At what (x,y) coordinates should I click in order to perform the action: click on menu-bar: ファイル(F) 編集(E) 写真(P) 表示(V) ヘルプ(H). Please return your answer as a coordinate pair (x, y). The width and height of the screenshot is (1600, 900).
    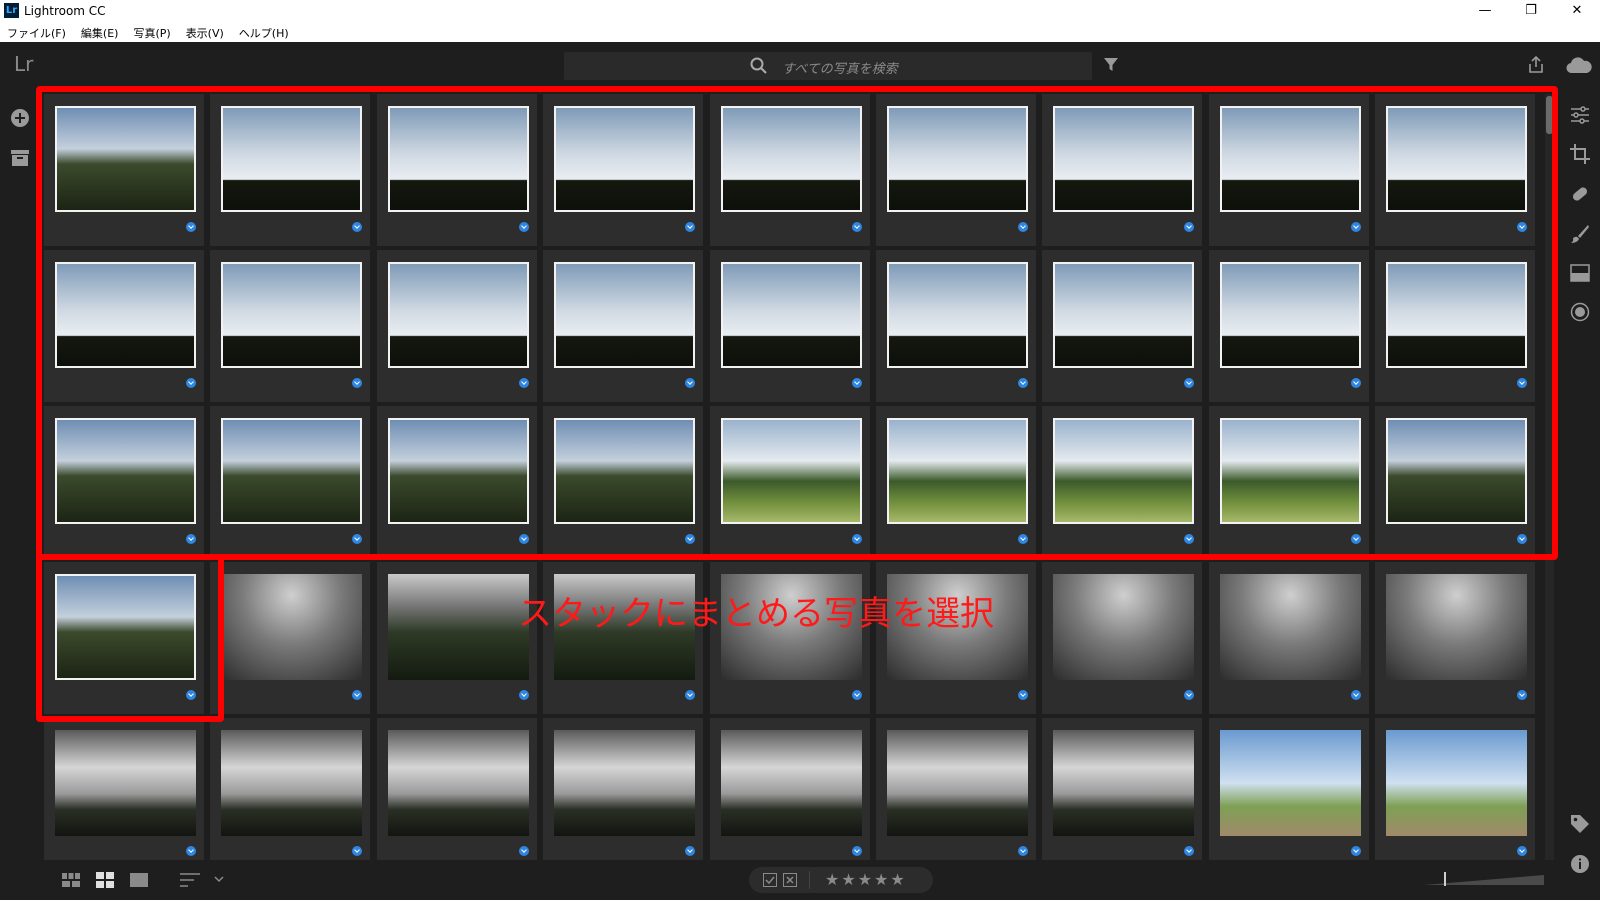
    Looking at the image, I should click on (800, 32).